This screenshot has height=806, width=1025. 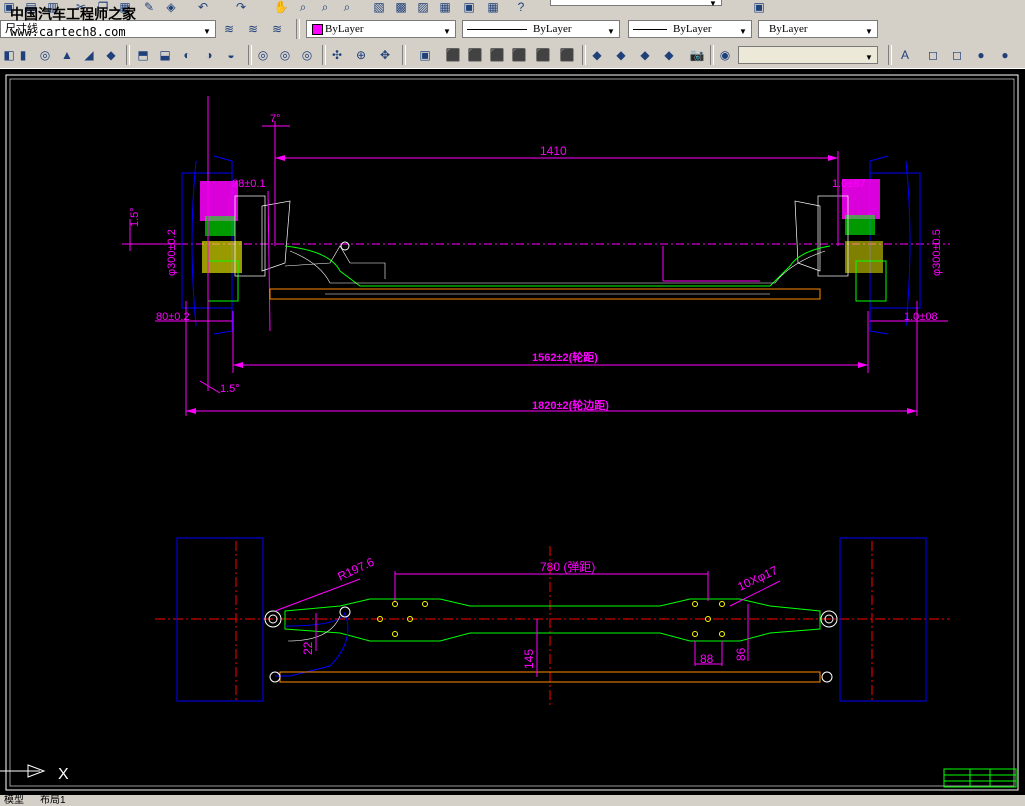 What do you see at coordinates (497, 29) in the screenshot?
I see `linetype-preview` at bounding box center [497, 29].